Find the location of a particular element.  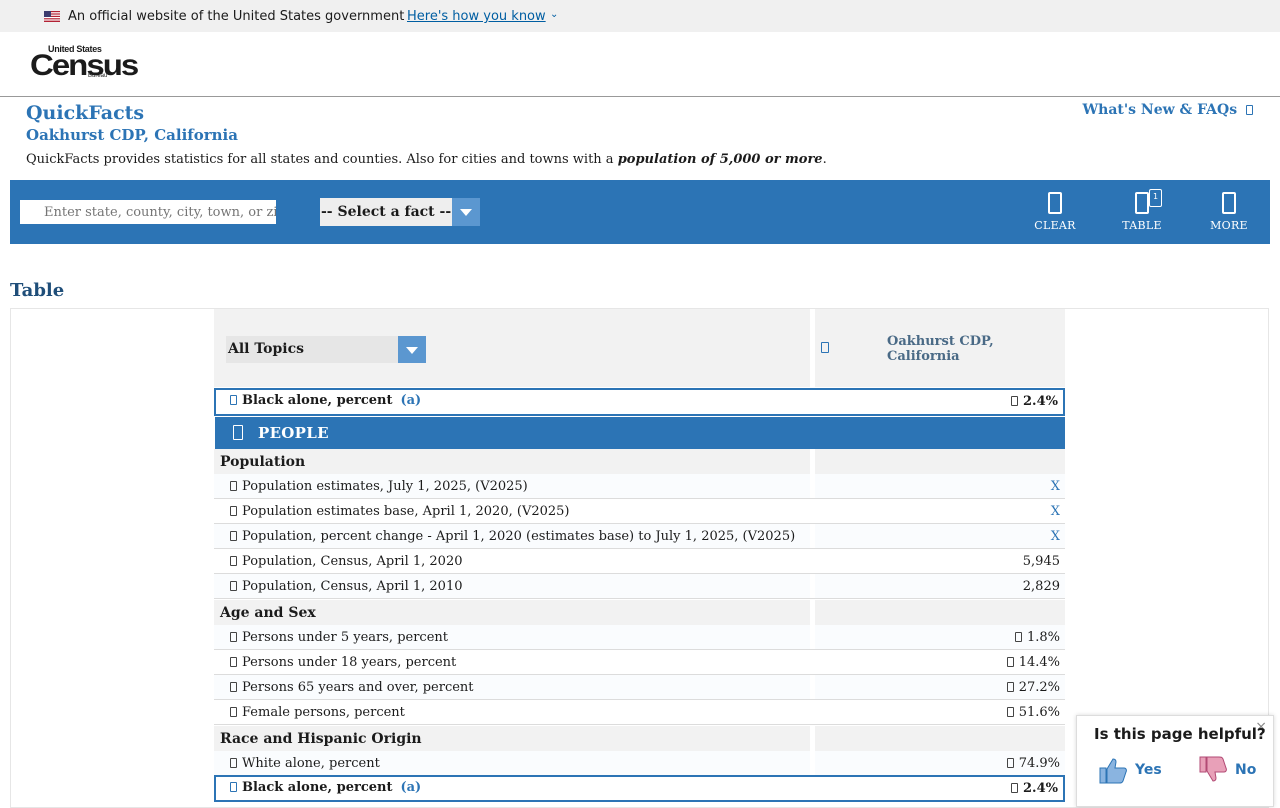

more-icon is located at coordinates (1229, 203).